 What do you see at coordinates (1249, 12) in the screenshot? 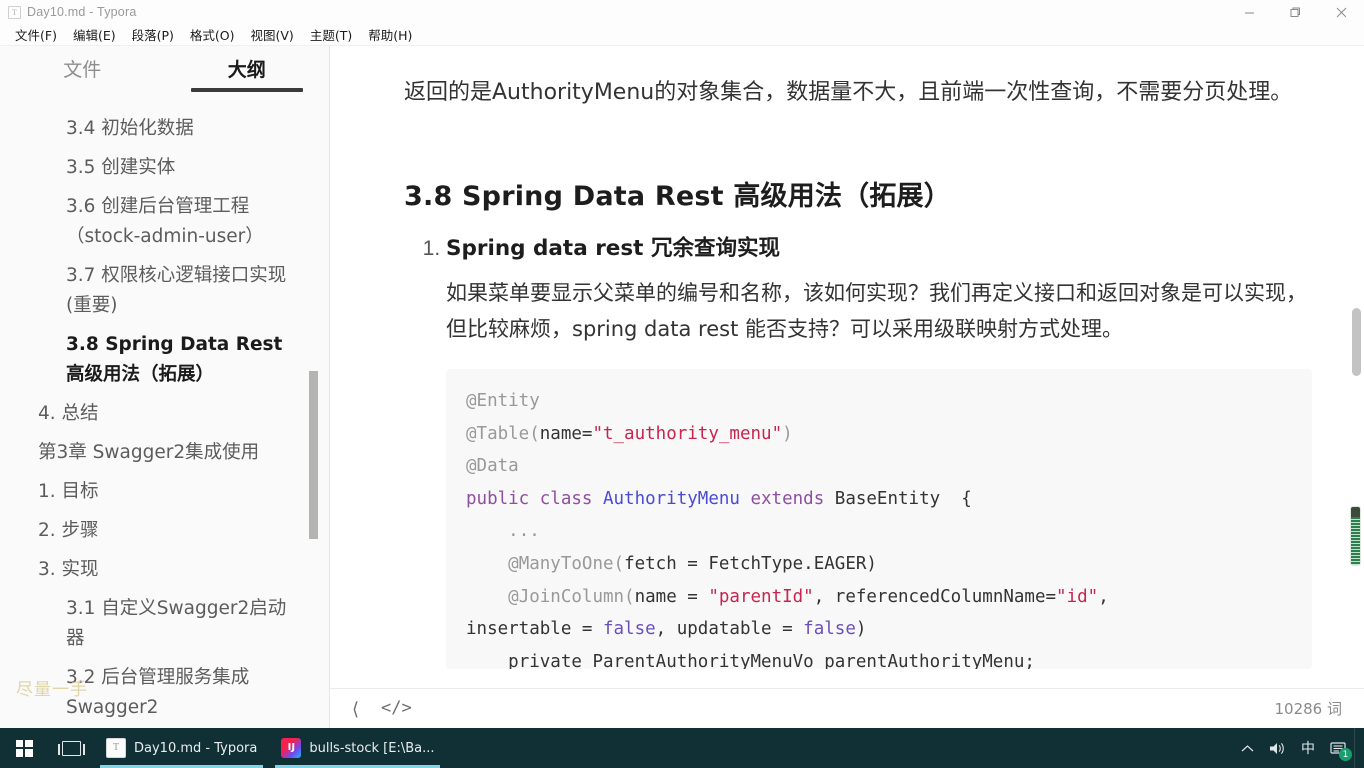
I see `minimize-button` at bounding box center [1249, 12].